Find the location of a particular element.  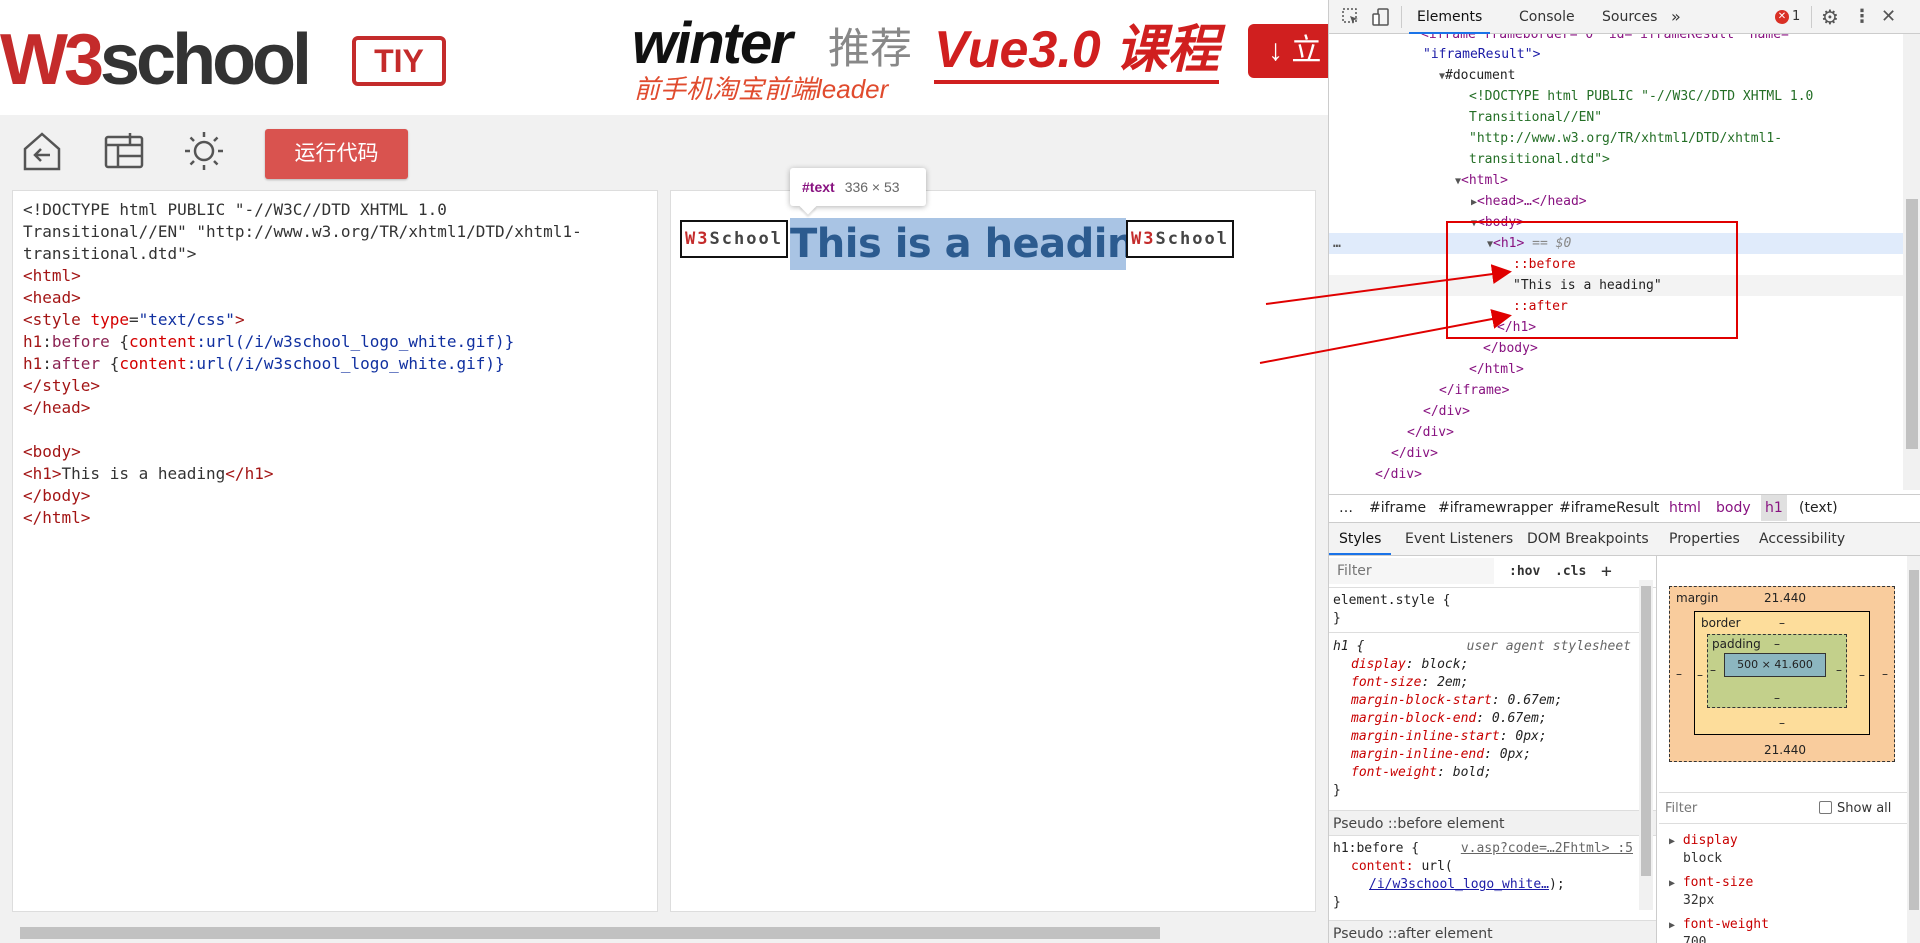

dom-node: ::after is located at coordinates (1616, 306).